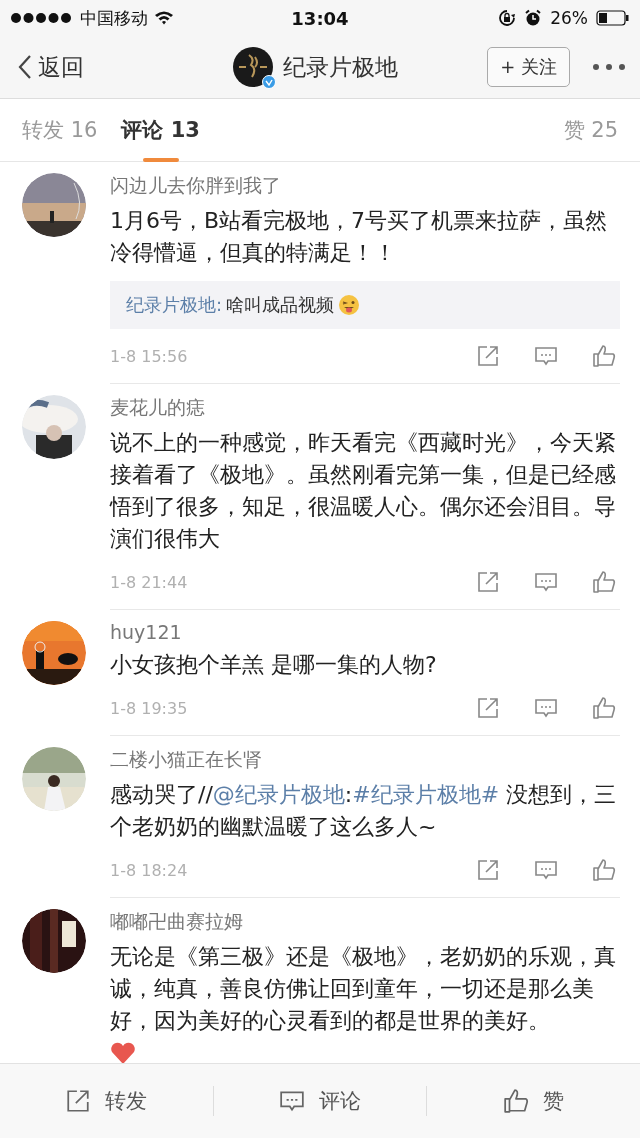  I want to click on user-name: 闪边儿去你胖到我了, so click(365, 186).